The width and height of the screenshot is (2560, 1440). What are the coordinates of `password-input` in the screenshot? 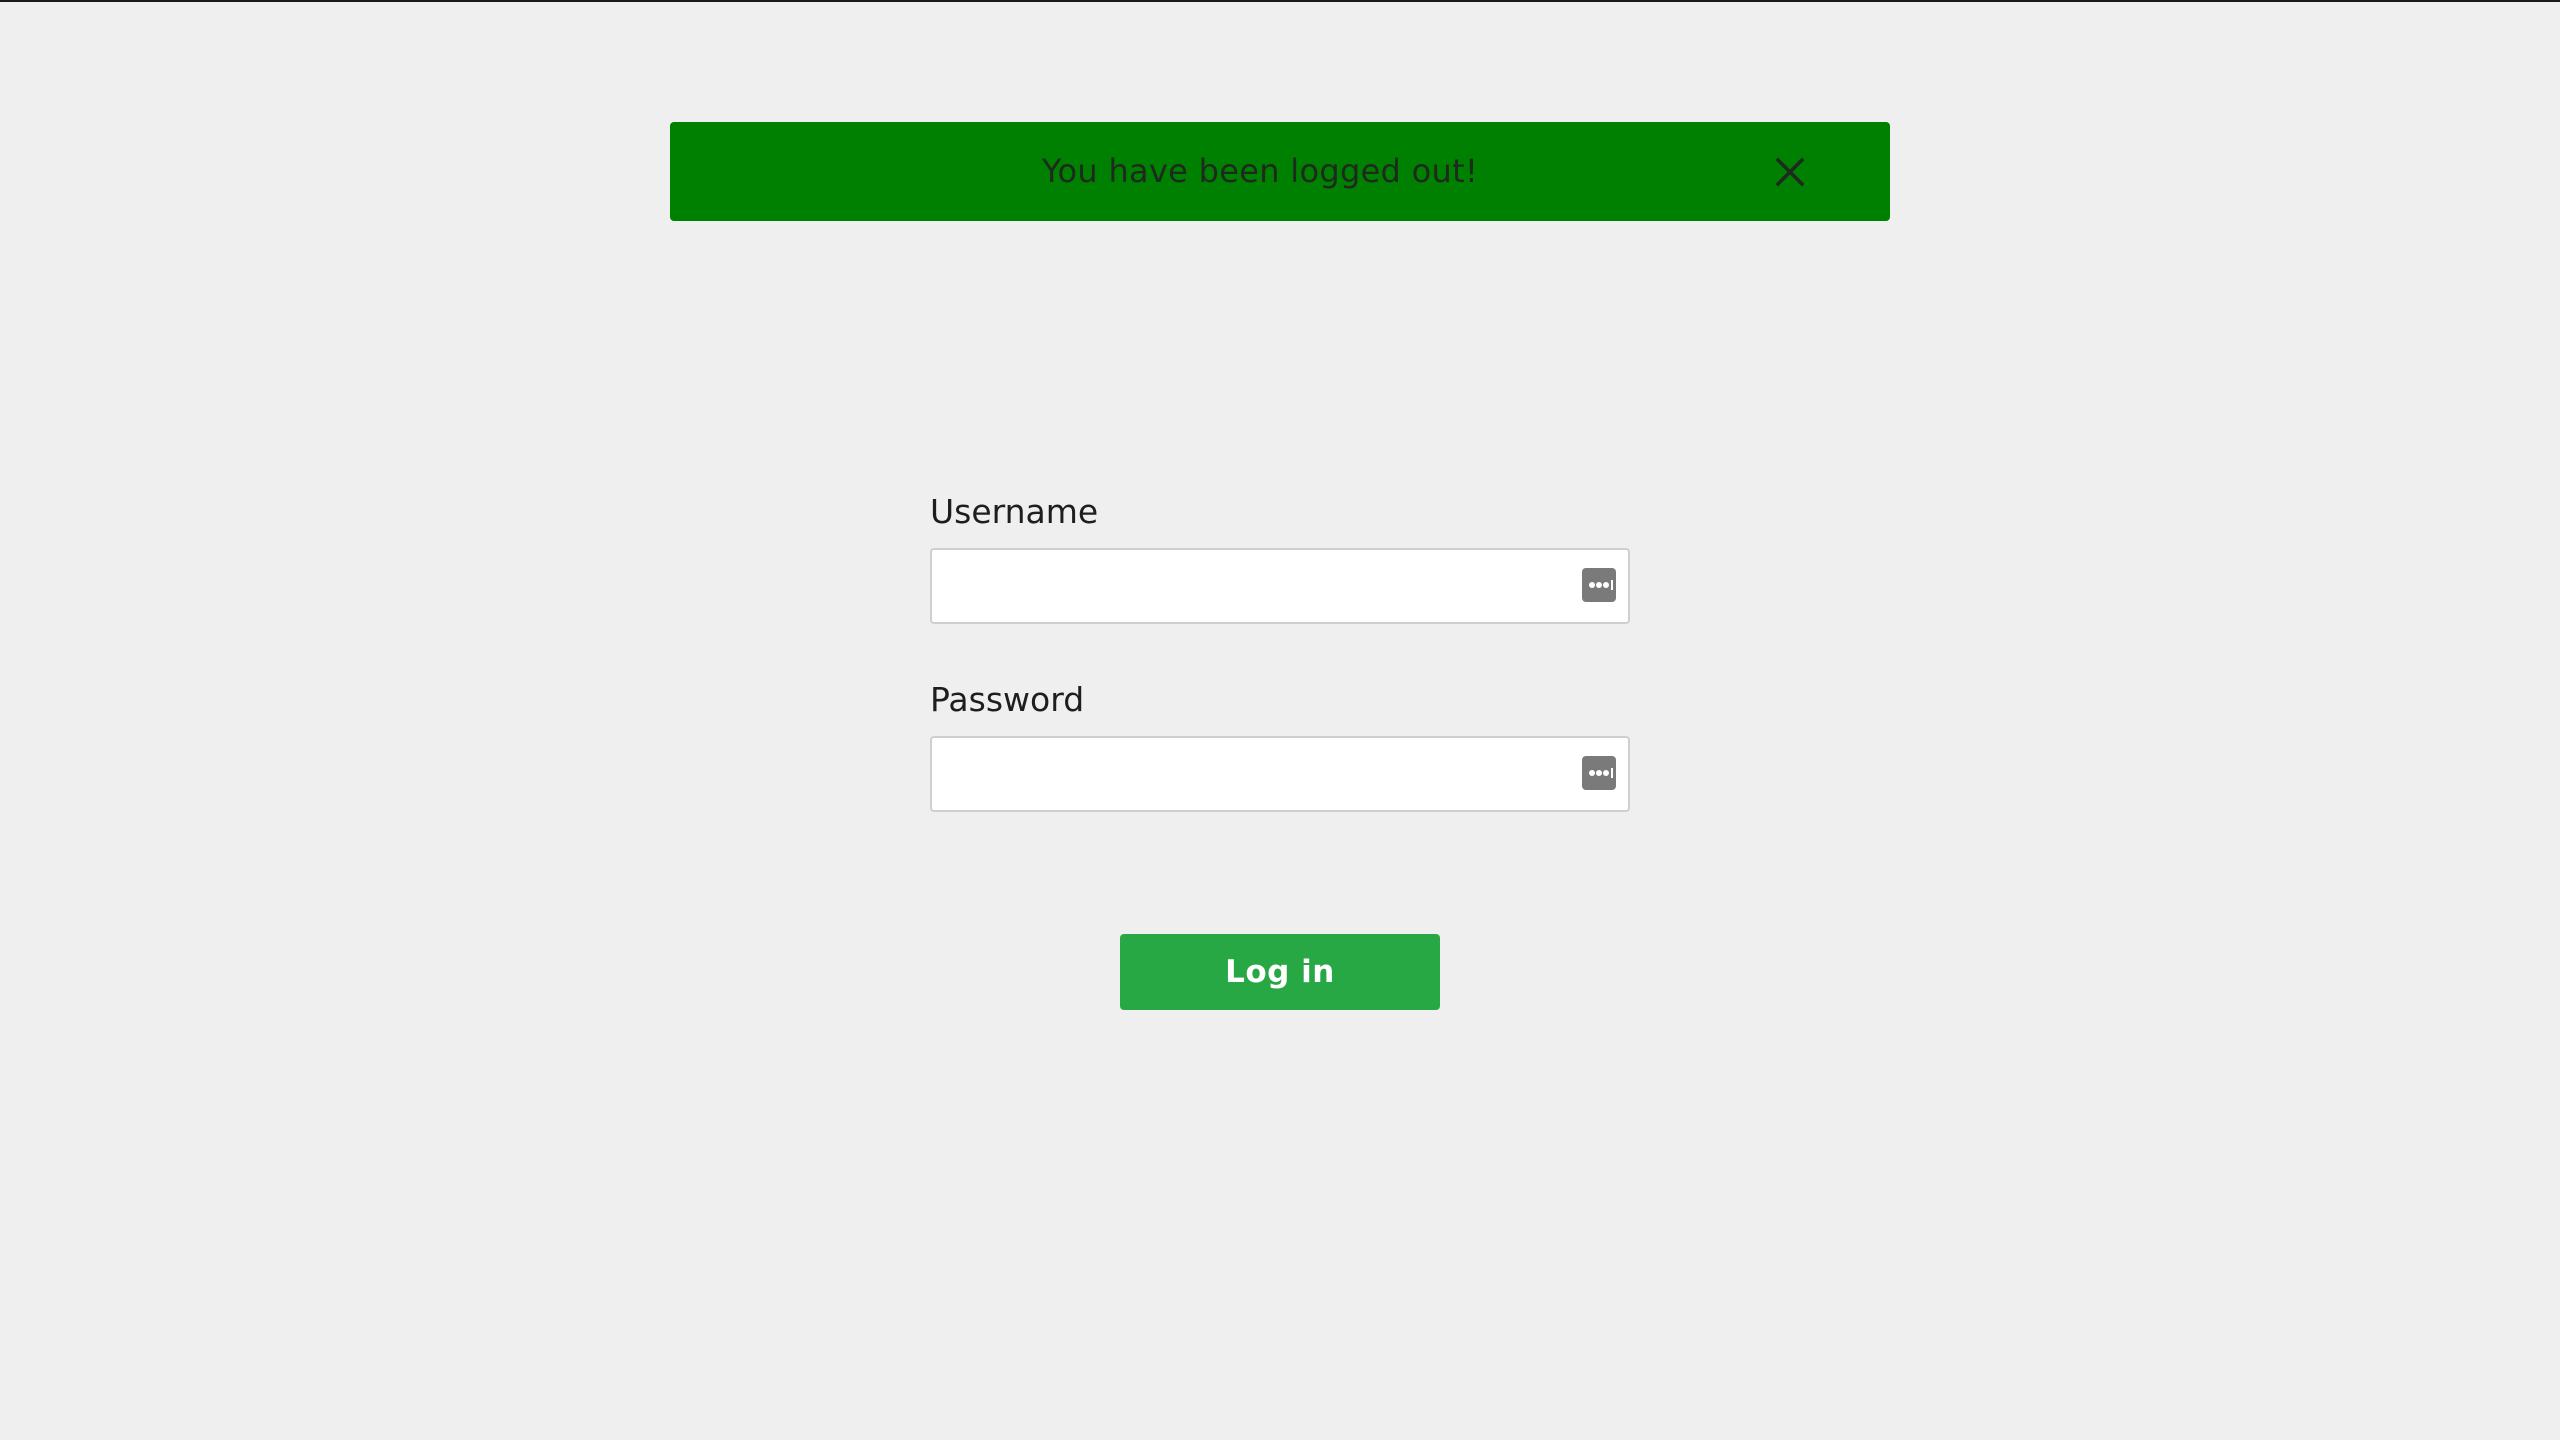 It's located at (1280, 774).